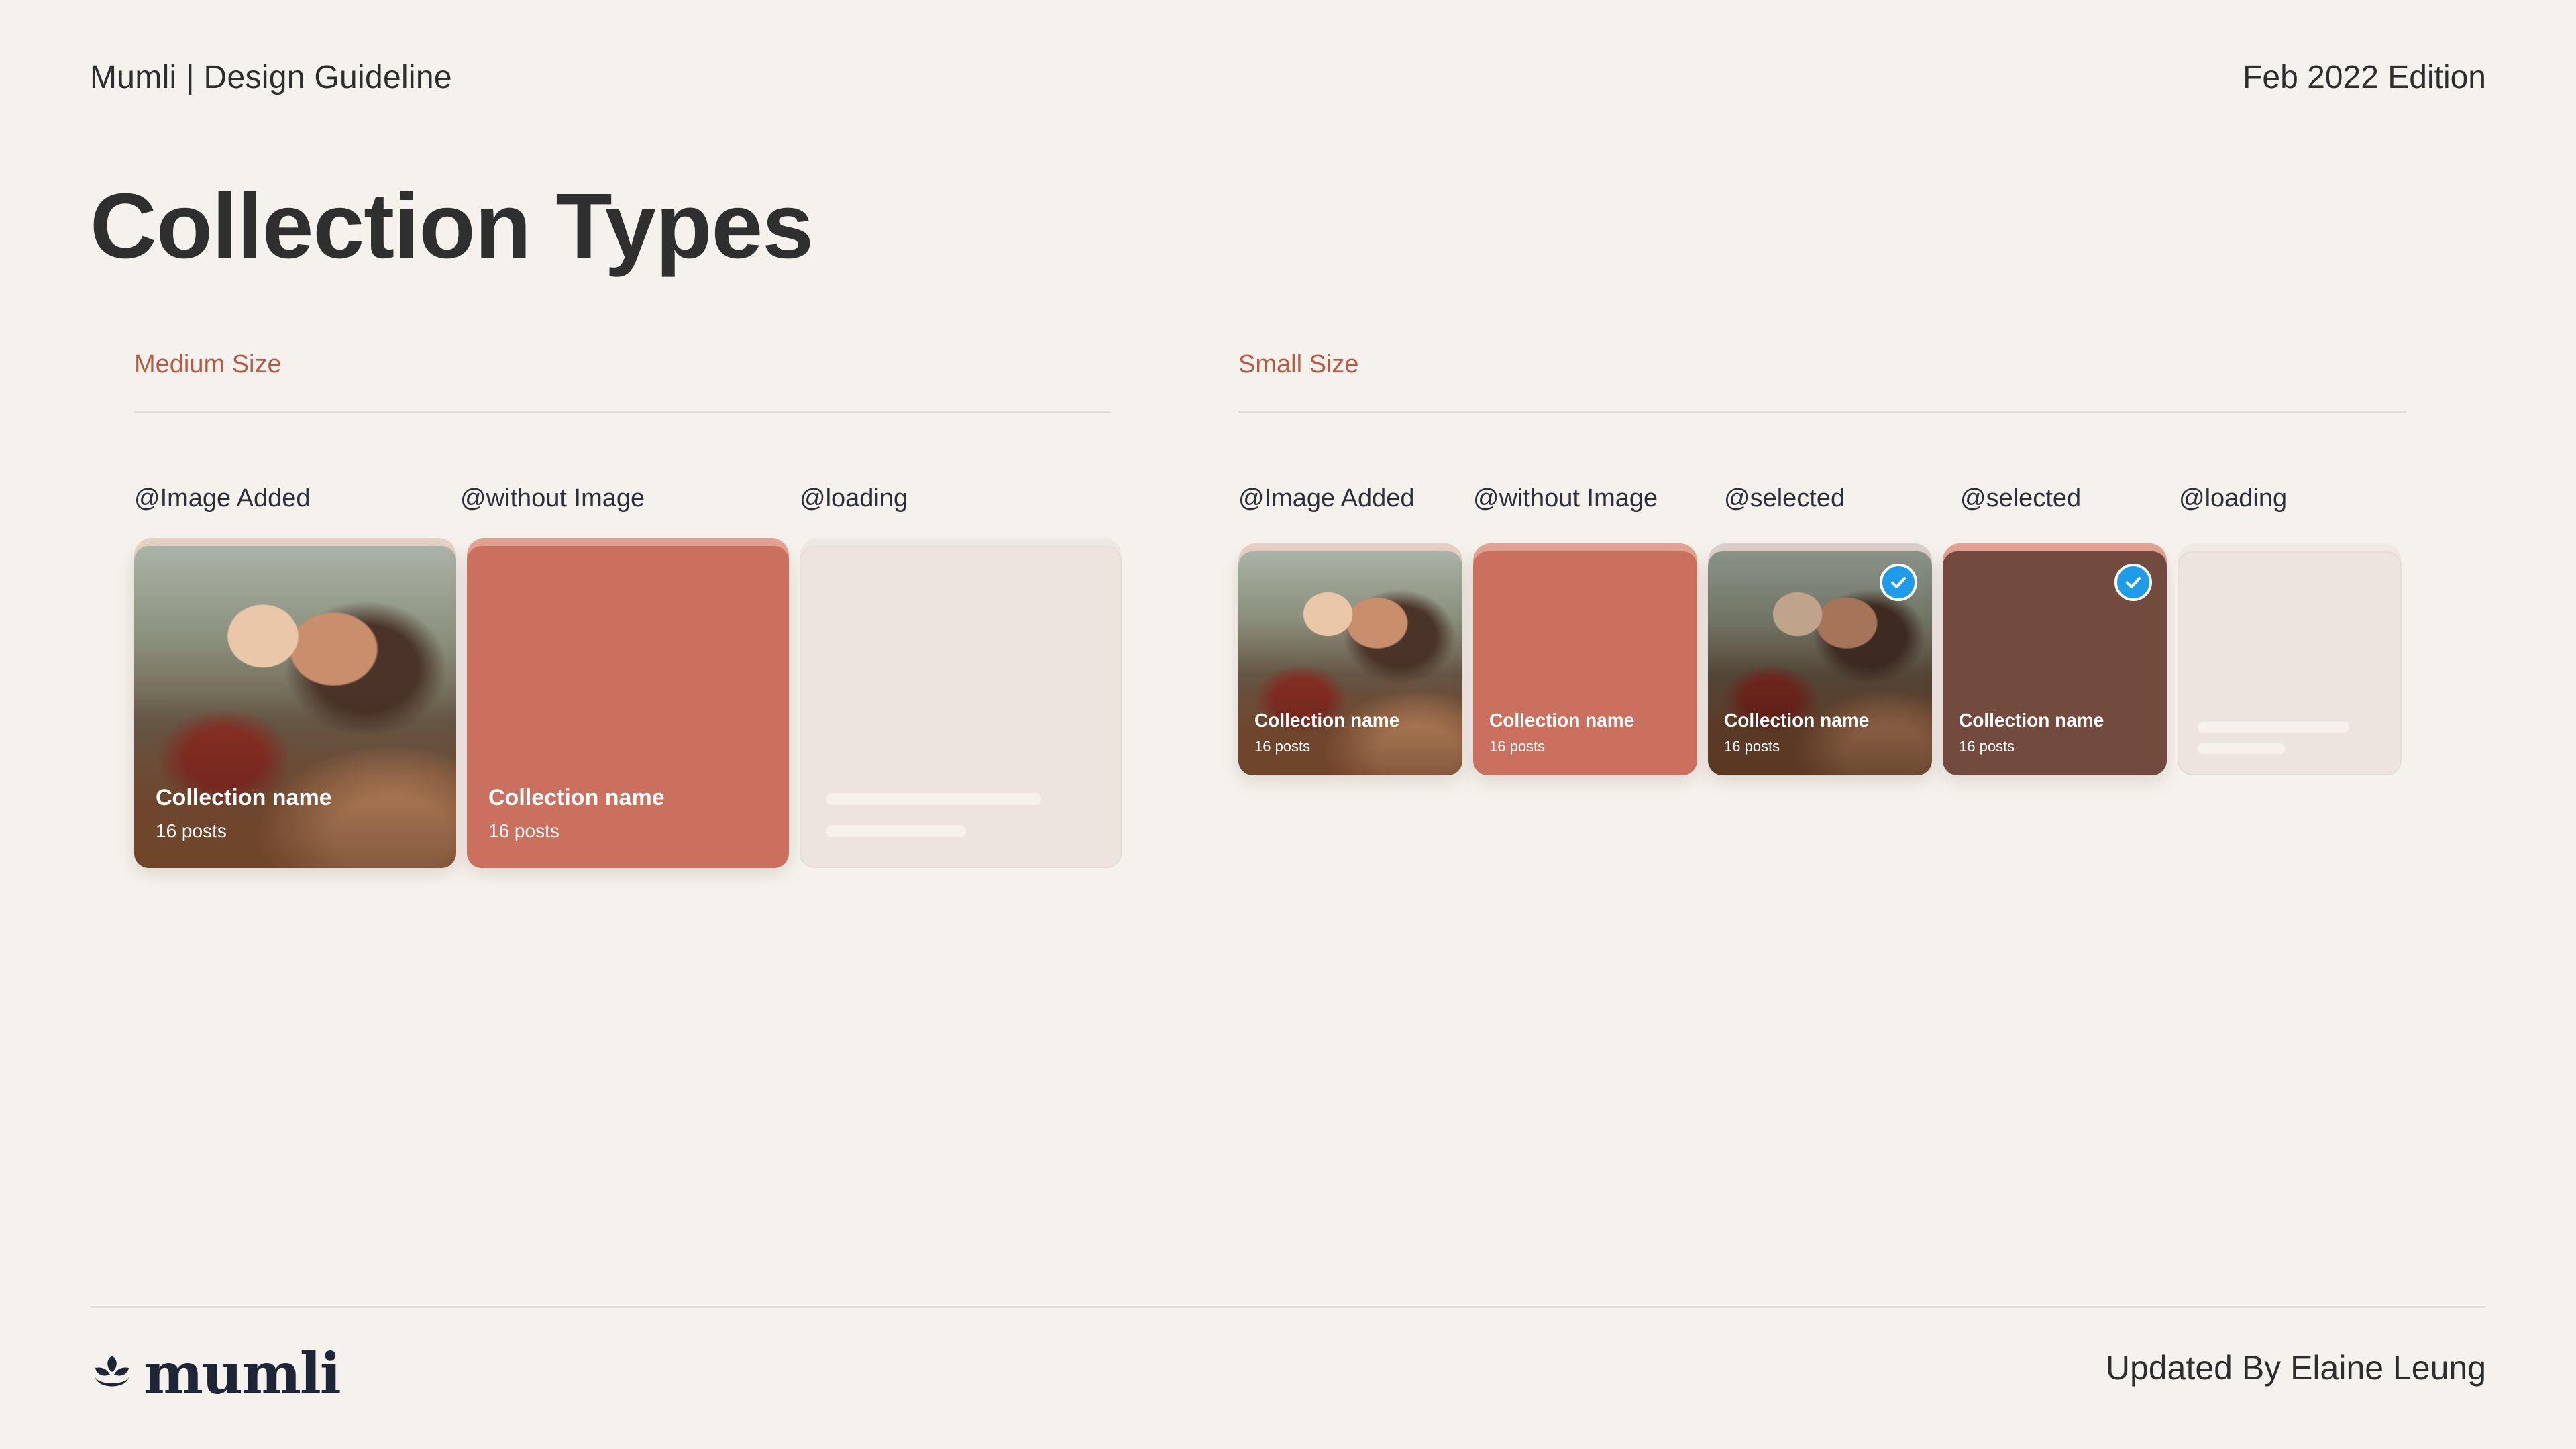  Describe the element at coordinates (622, 412) in the screenshot. I see `section-divider-medium` at that location.